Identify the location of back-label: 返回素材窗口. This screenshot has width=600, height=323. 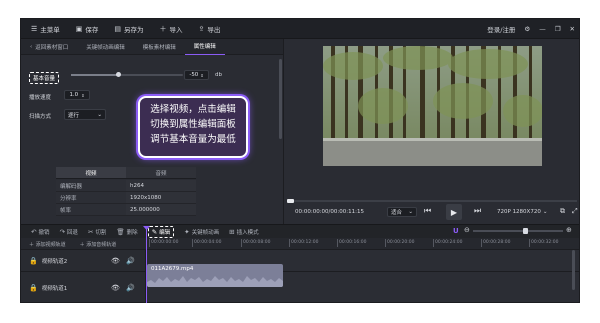
(52, 47).